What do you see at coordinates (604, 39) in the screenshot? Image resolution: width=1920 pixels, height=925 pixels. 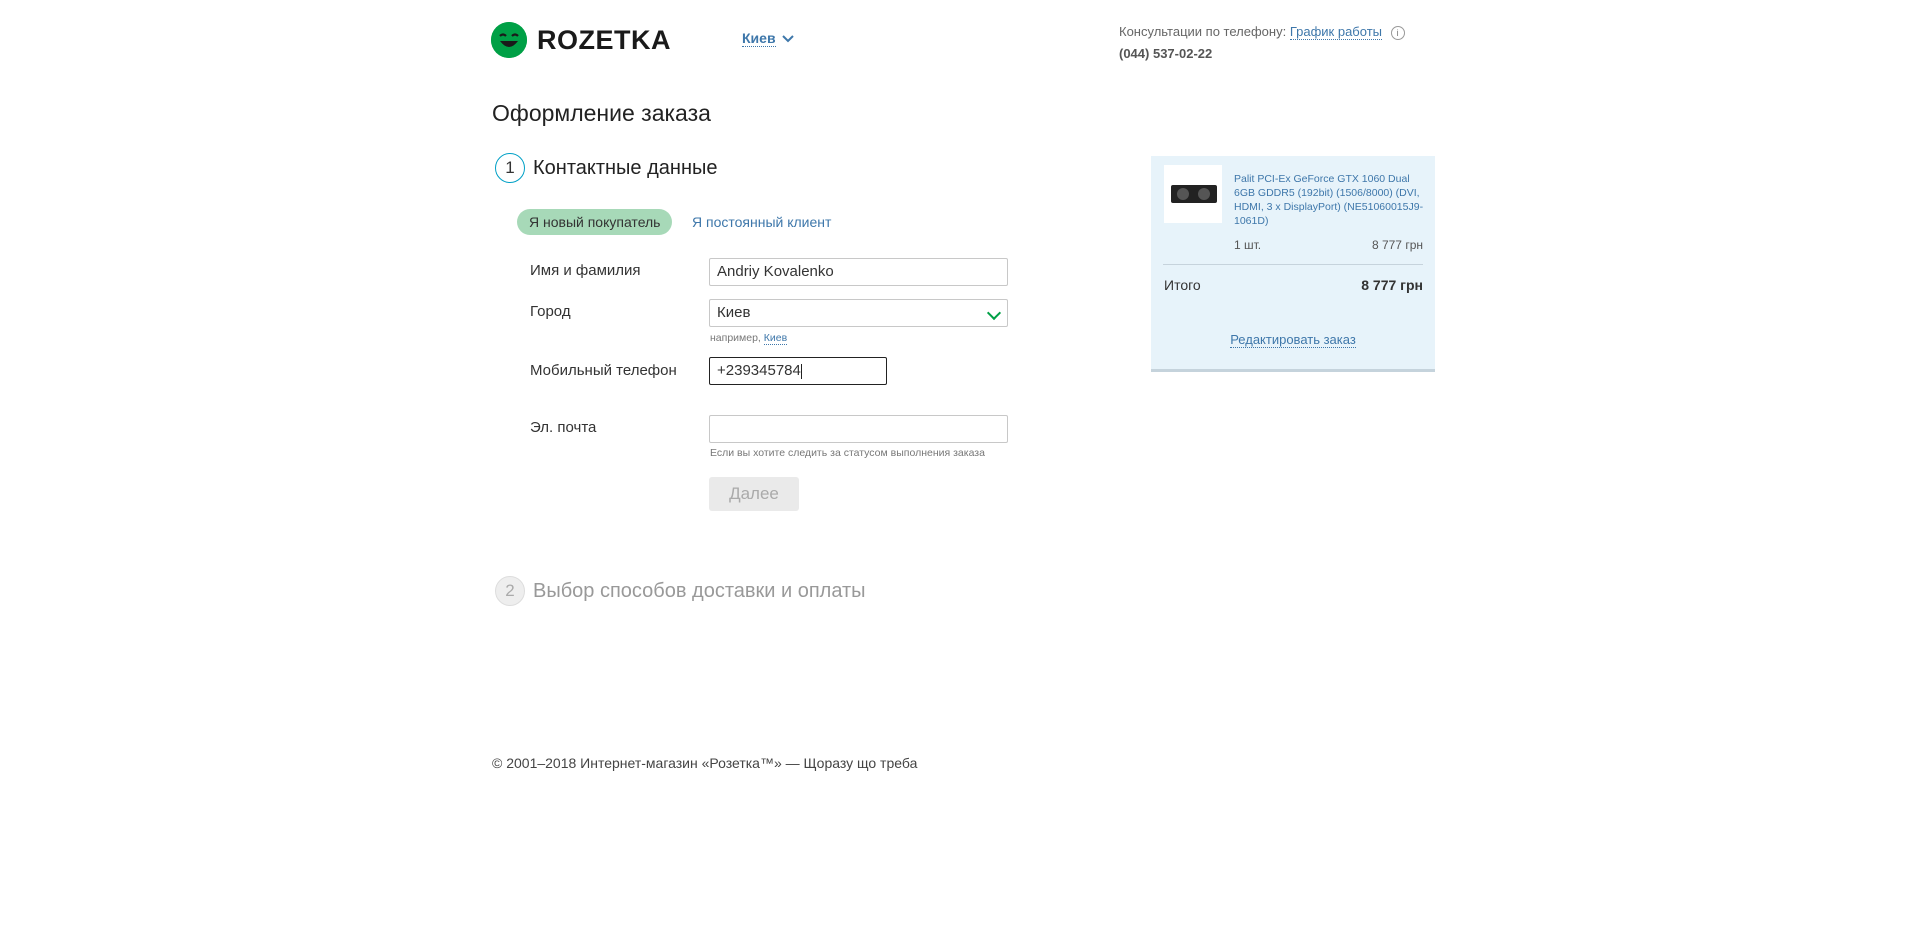 I see `logo-text: ROZETKA` at bounding box center [604, 39].